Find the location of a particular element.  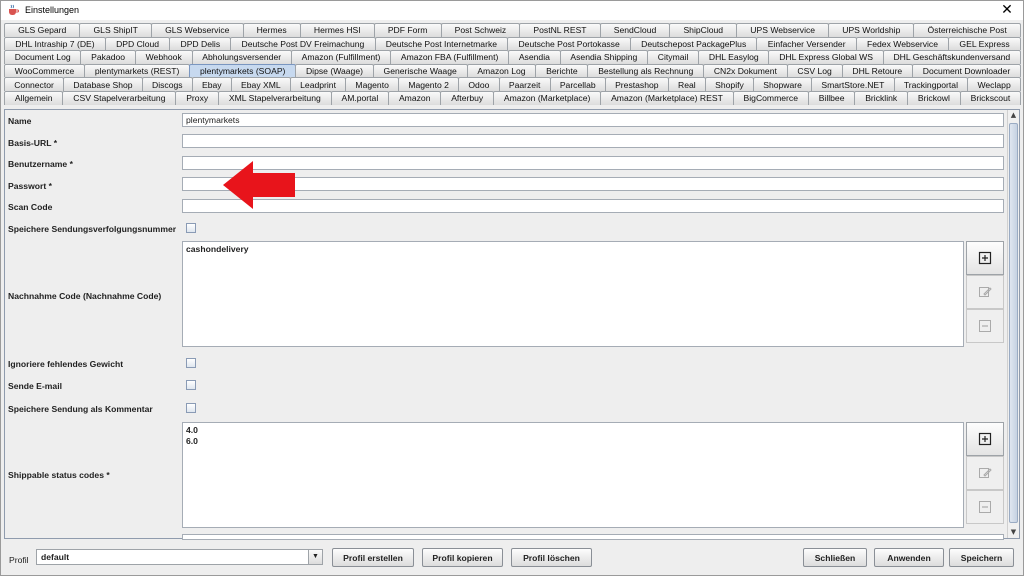

tab-gls-gepard: GLS Gepard is located at coordinates (42, 30).